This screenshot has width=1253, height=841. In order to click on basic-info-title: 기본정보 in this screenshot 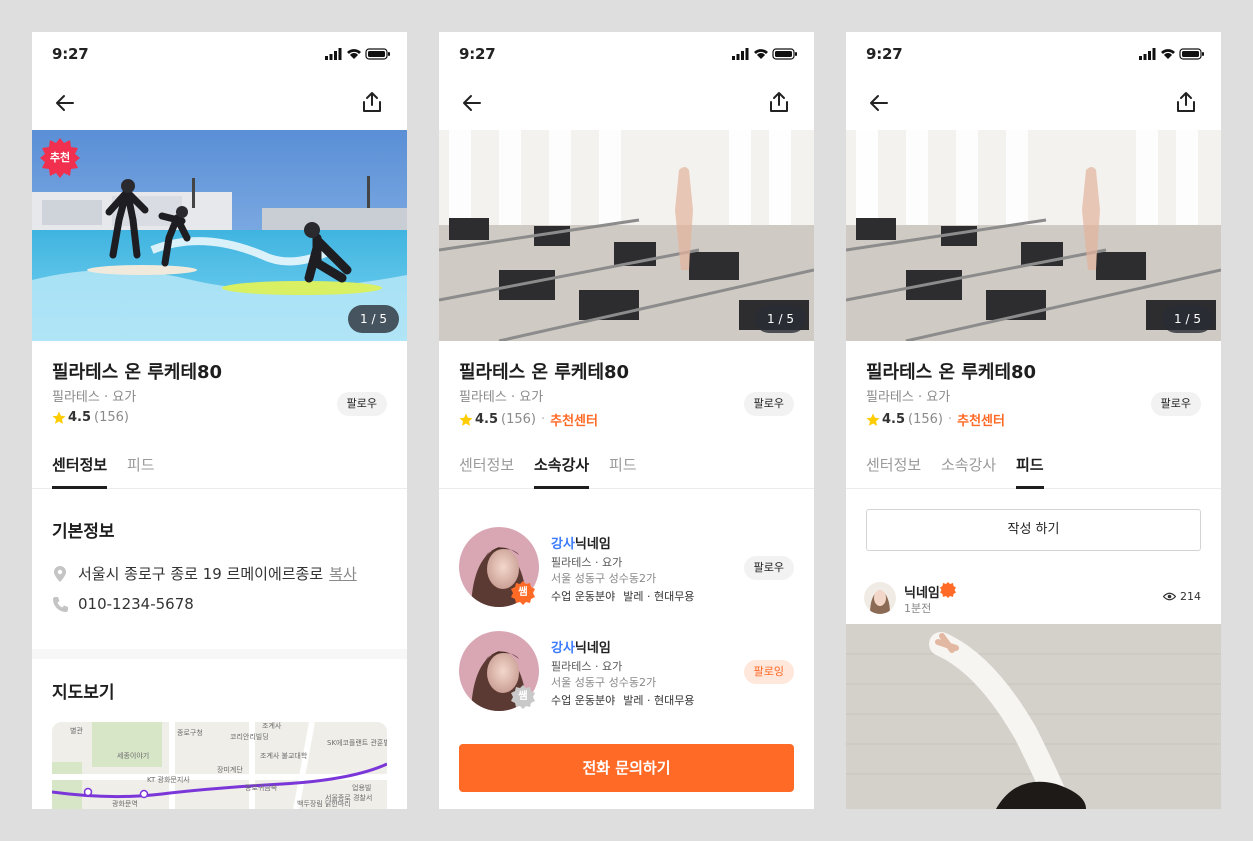, I will do `click(83, 532)`.